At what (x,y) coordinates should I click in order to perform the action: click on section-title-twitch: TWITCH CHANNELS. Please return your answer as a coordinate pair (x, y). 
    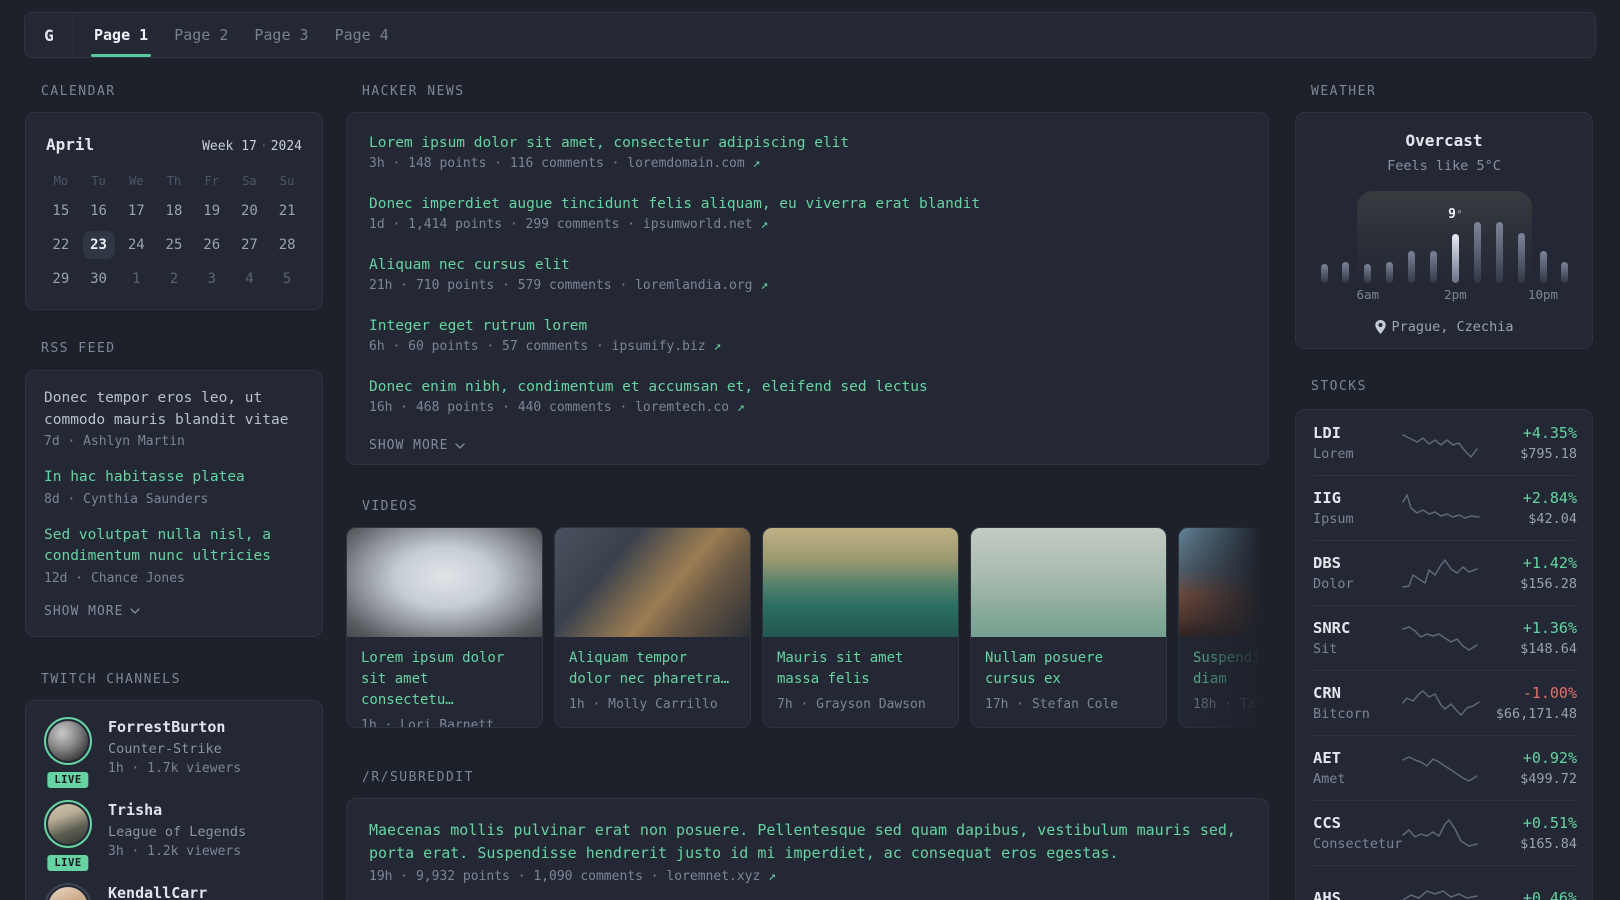
    Looking at the image, I should click on (111, 679).